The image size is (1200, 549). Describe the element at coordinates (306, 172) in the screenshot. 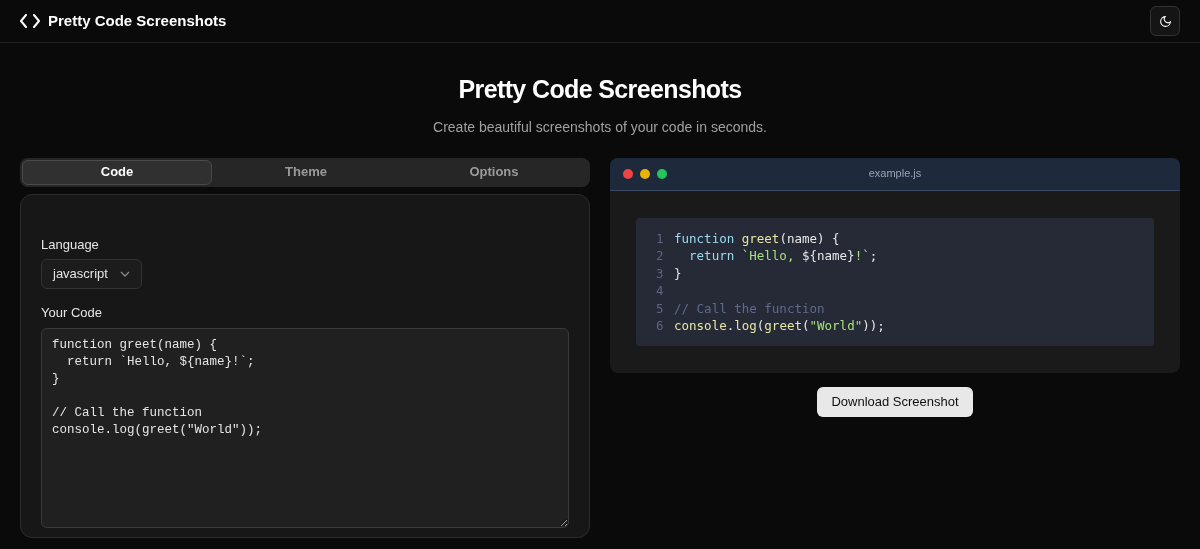

I see `tab: Theme` at that location.